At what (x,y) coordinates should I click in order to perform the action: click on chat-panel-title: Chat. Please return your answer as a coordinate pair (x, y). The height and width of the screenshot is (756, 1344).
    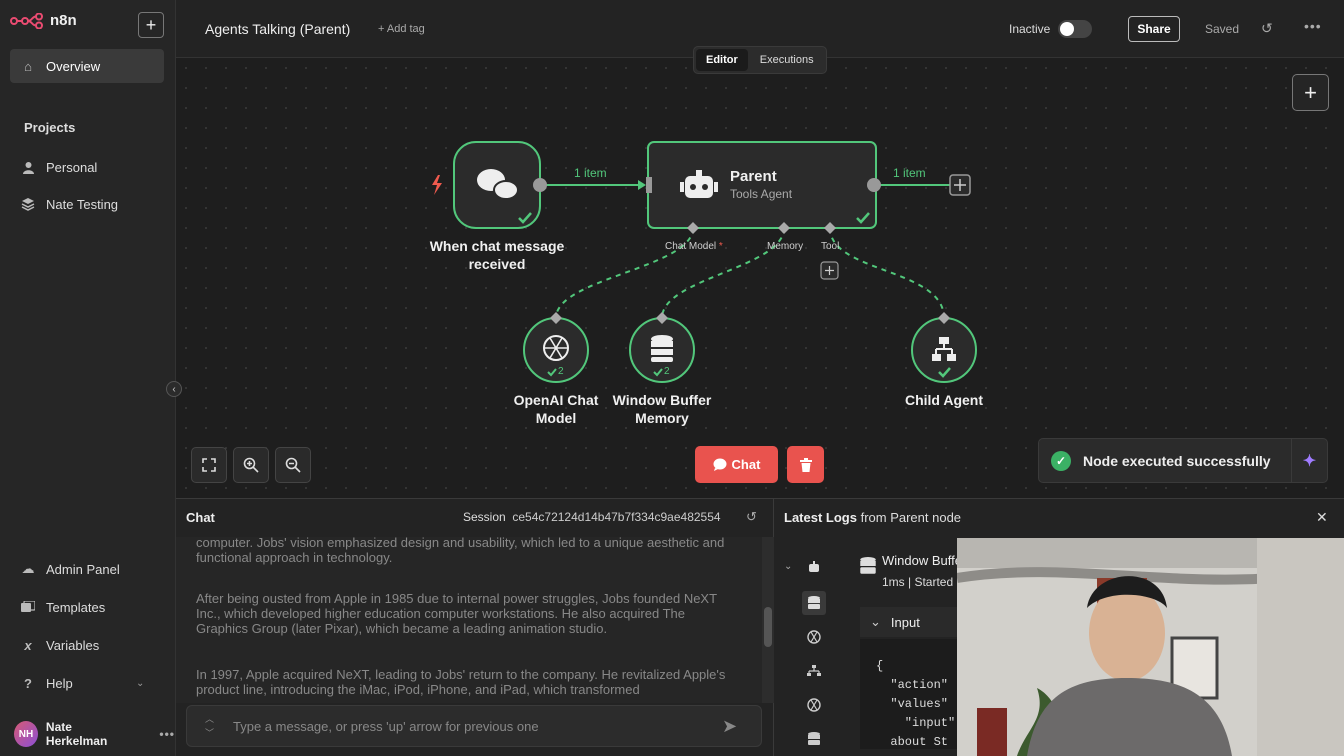
    Looking at the image, I should click on (200, 517).